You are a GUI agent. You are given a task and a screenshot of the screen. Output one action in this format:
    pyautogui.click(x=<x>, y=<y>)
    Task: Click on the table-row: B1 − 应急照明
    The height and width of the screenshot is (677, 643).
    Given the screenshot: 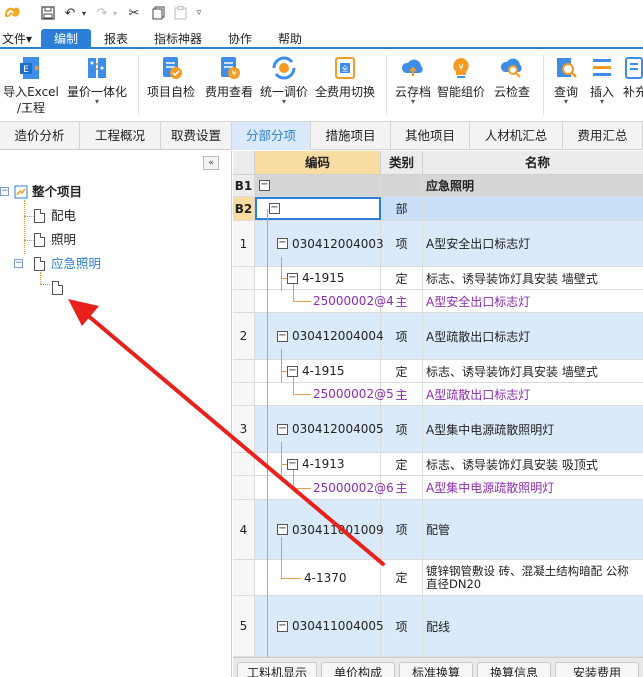 What is the action you would take?
    pyautogui.click(x=438, y=186)
    